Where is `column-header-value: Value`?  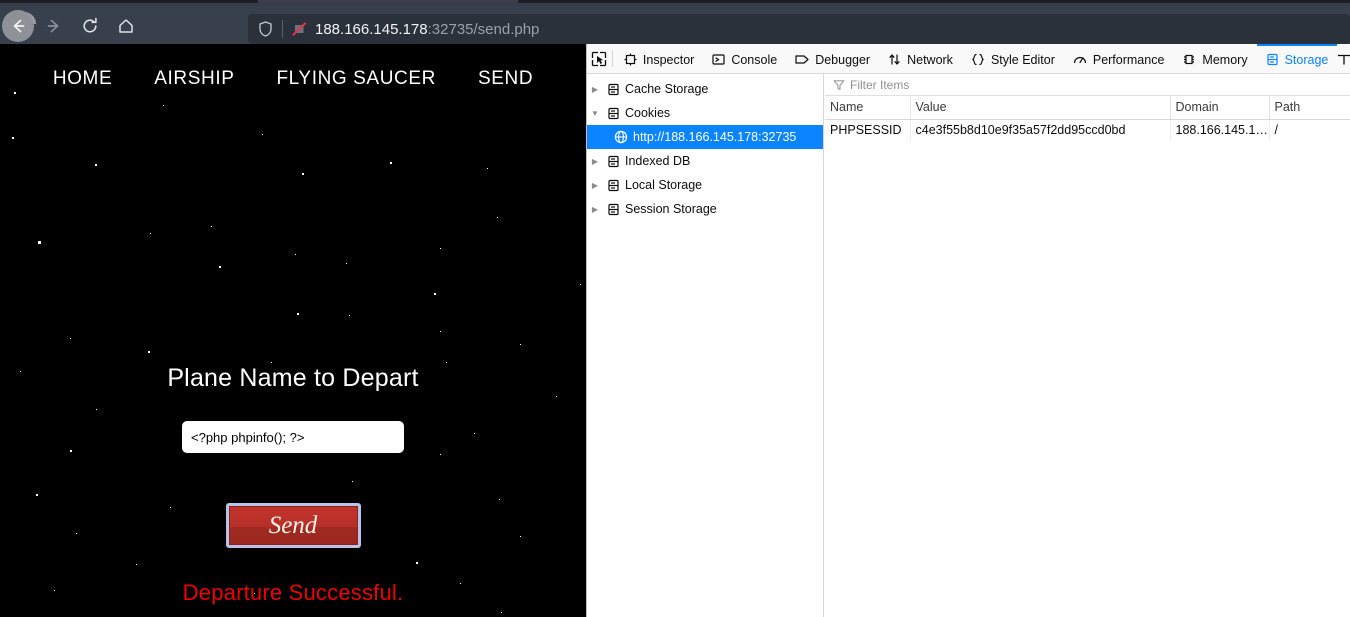 column-header-value: Value is located at coordinates (1040, 108).